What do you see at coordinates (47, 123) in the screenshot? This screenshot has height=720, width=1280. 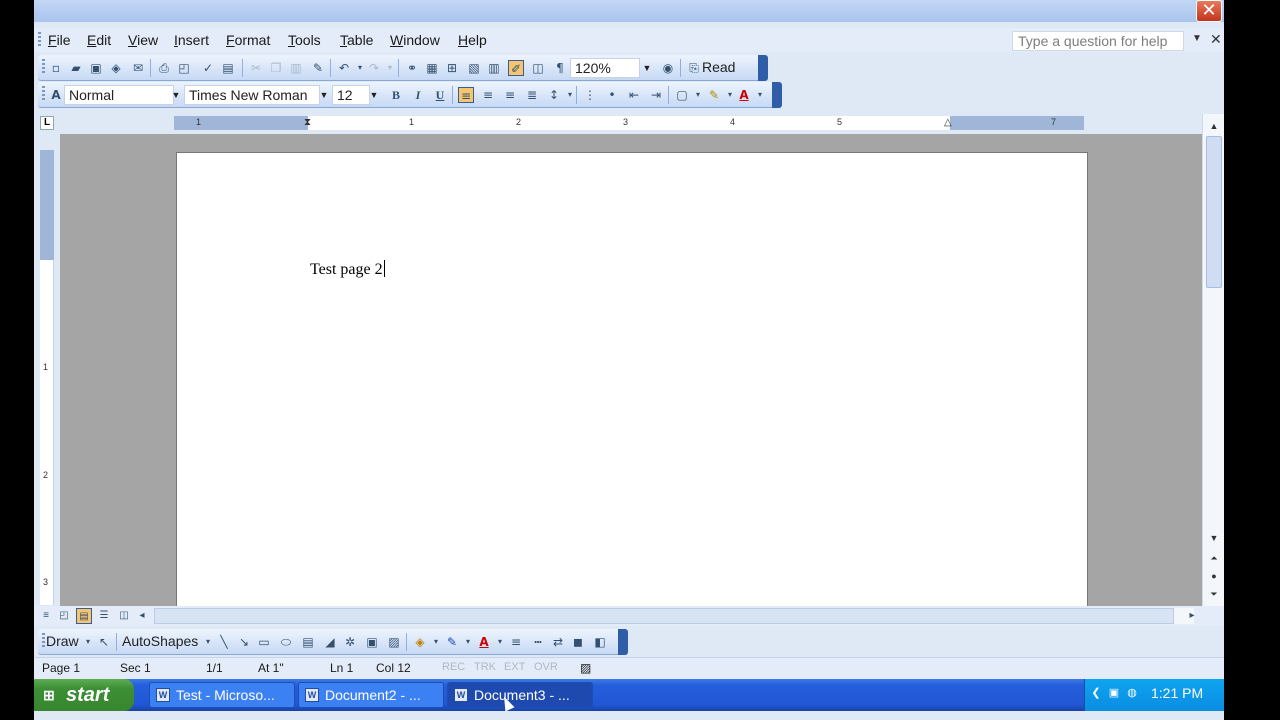 I see `tab-selector-icon: L` at bounding box center [47, 123].